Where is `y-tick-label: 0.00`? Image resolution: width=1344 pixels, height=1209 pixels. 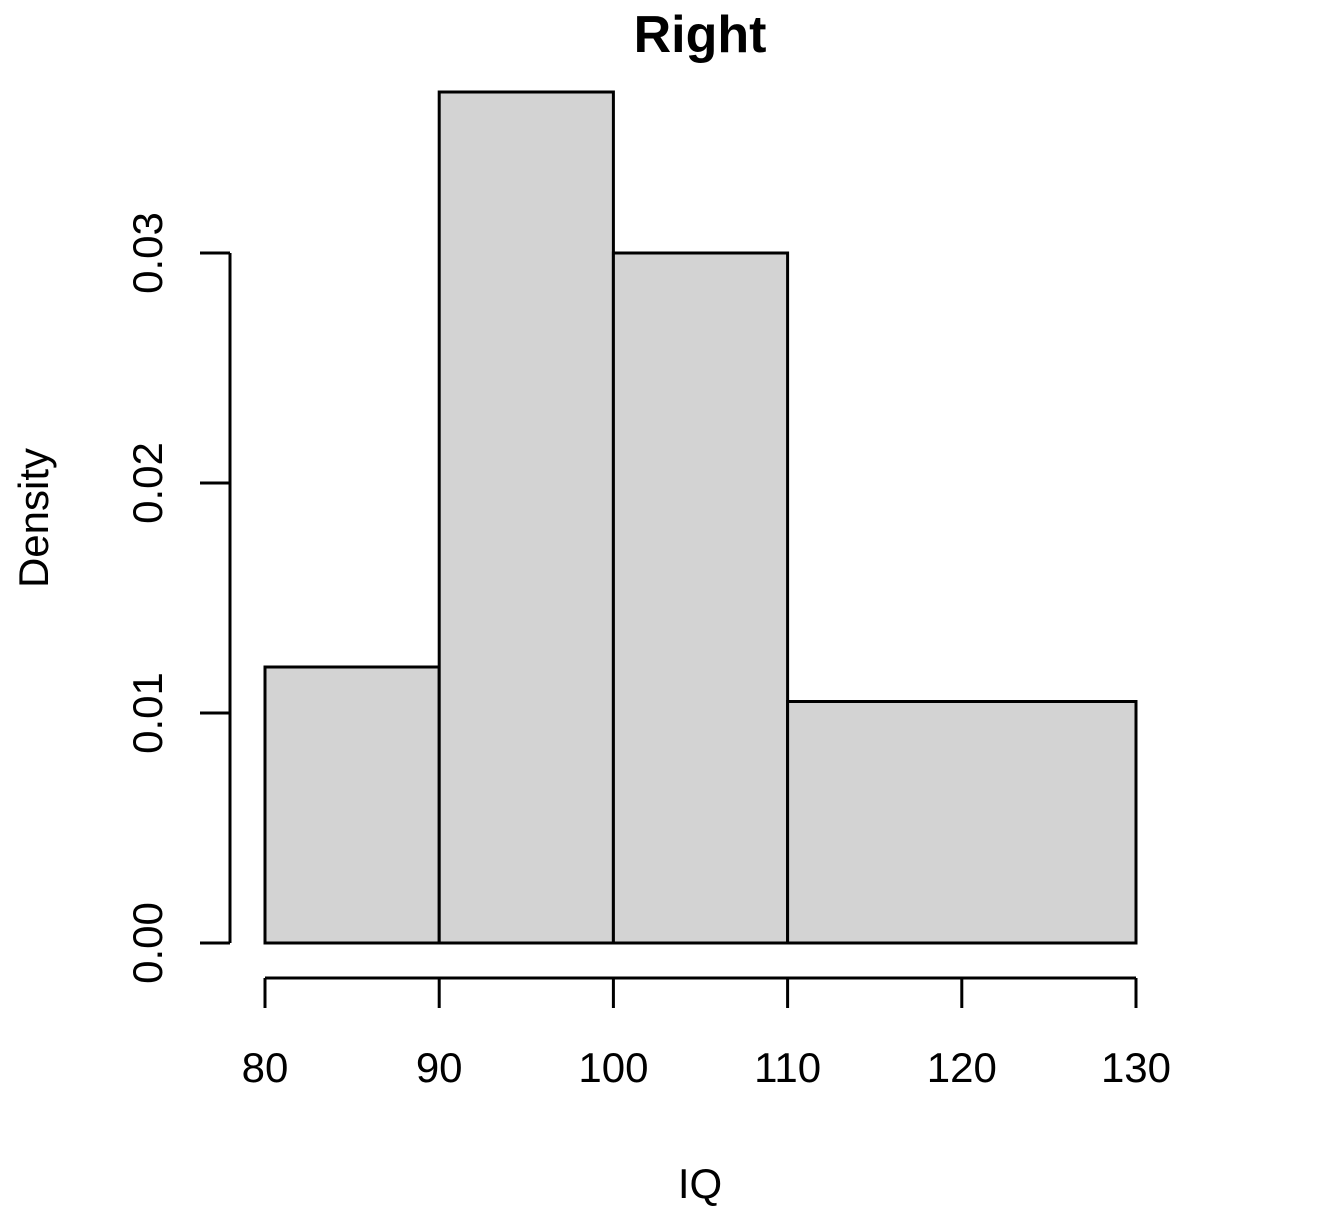 y-tick-label: 0.00 is located at coordinates (147, 943).